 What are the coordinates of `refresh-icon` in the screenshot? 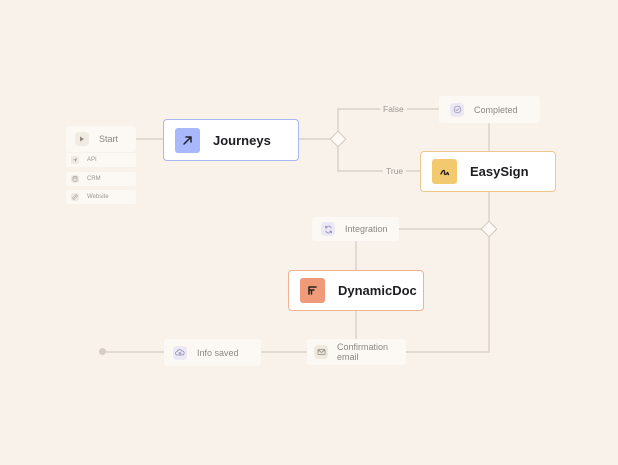 It's located at (328, 229).